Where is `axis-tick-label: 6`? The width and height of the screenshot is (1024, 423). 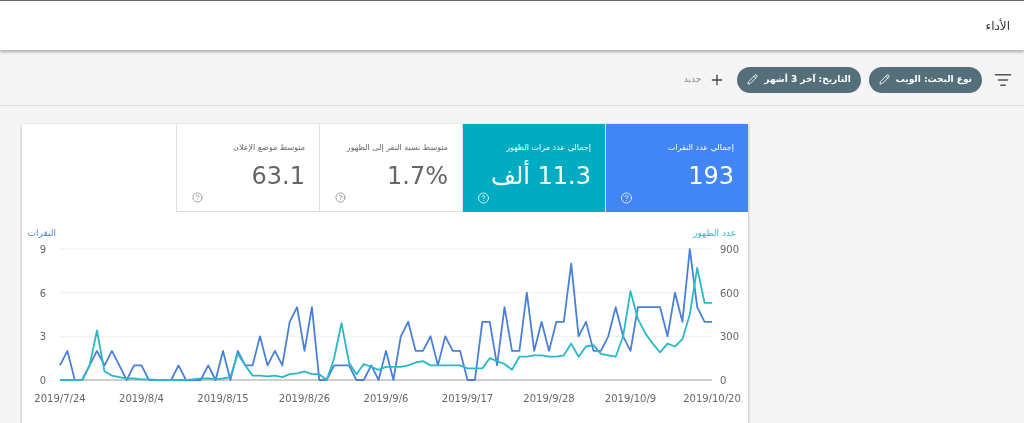 axis-tick-label: 6 is located at coordinates (42, 293).